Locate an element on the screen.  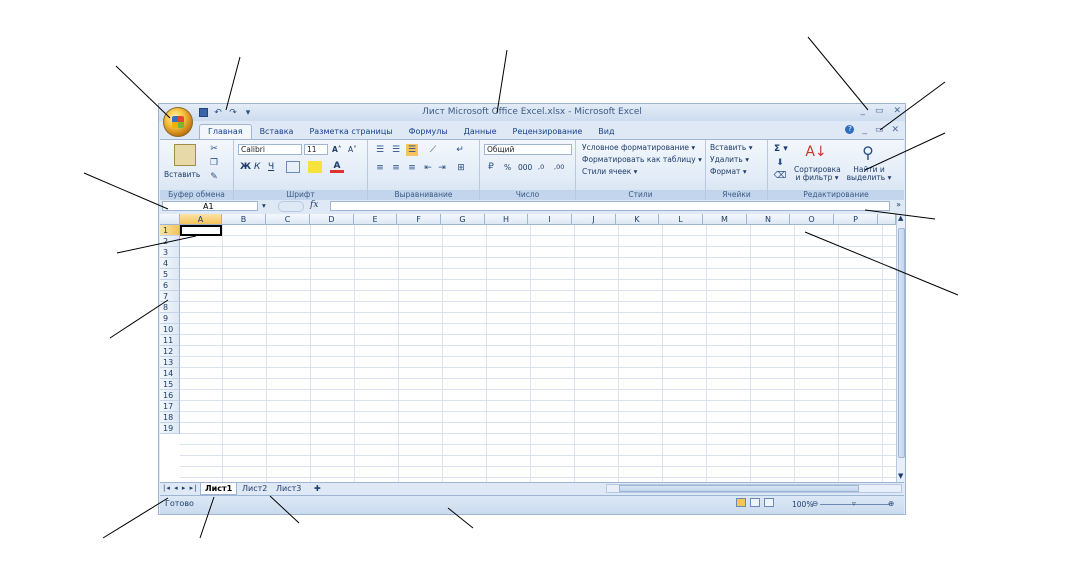
paste-button: Вставить is located at coordinates (182, 174).